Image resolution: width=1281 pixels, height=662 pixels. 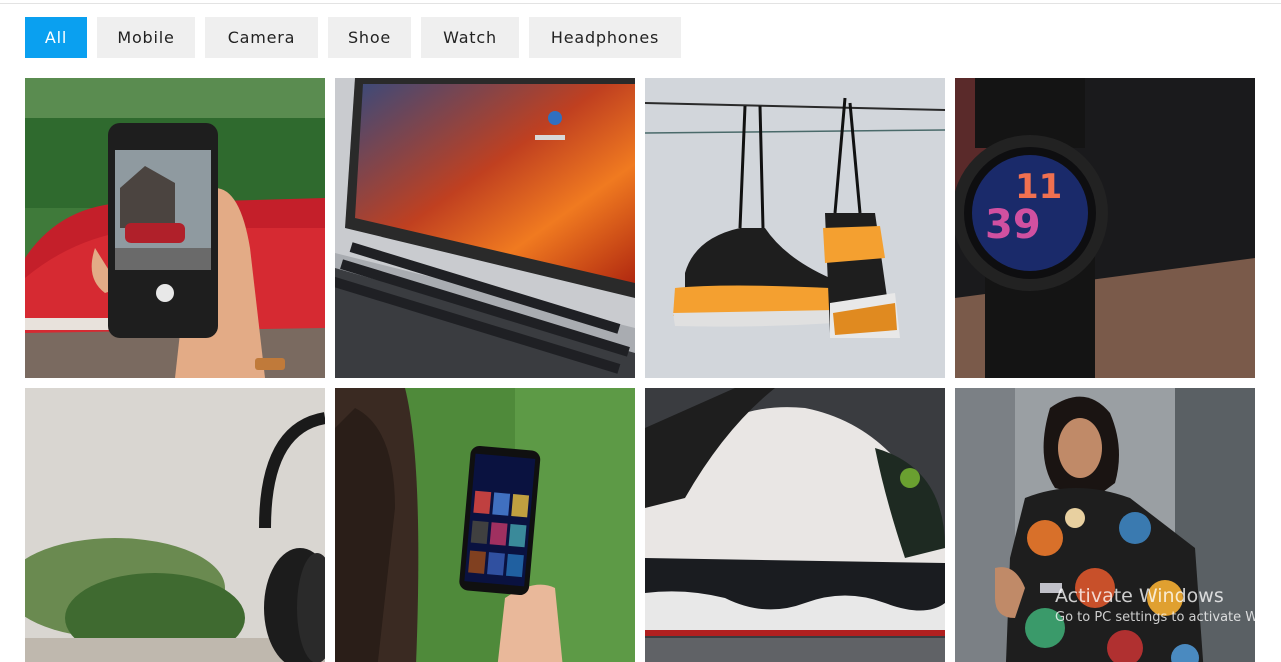 What do you see at coordinates (146, 37) in the screenshot?
I see `filter-mobile-button: Mobile` at bounding box center [146, 37].